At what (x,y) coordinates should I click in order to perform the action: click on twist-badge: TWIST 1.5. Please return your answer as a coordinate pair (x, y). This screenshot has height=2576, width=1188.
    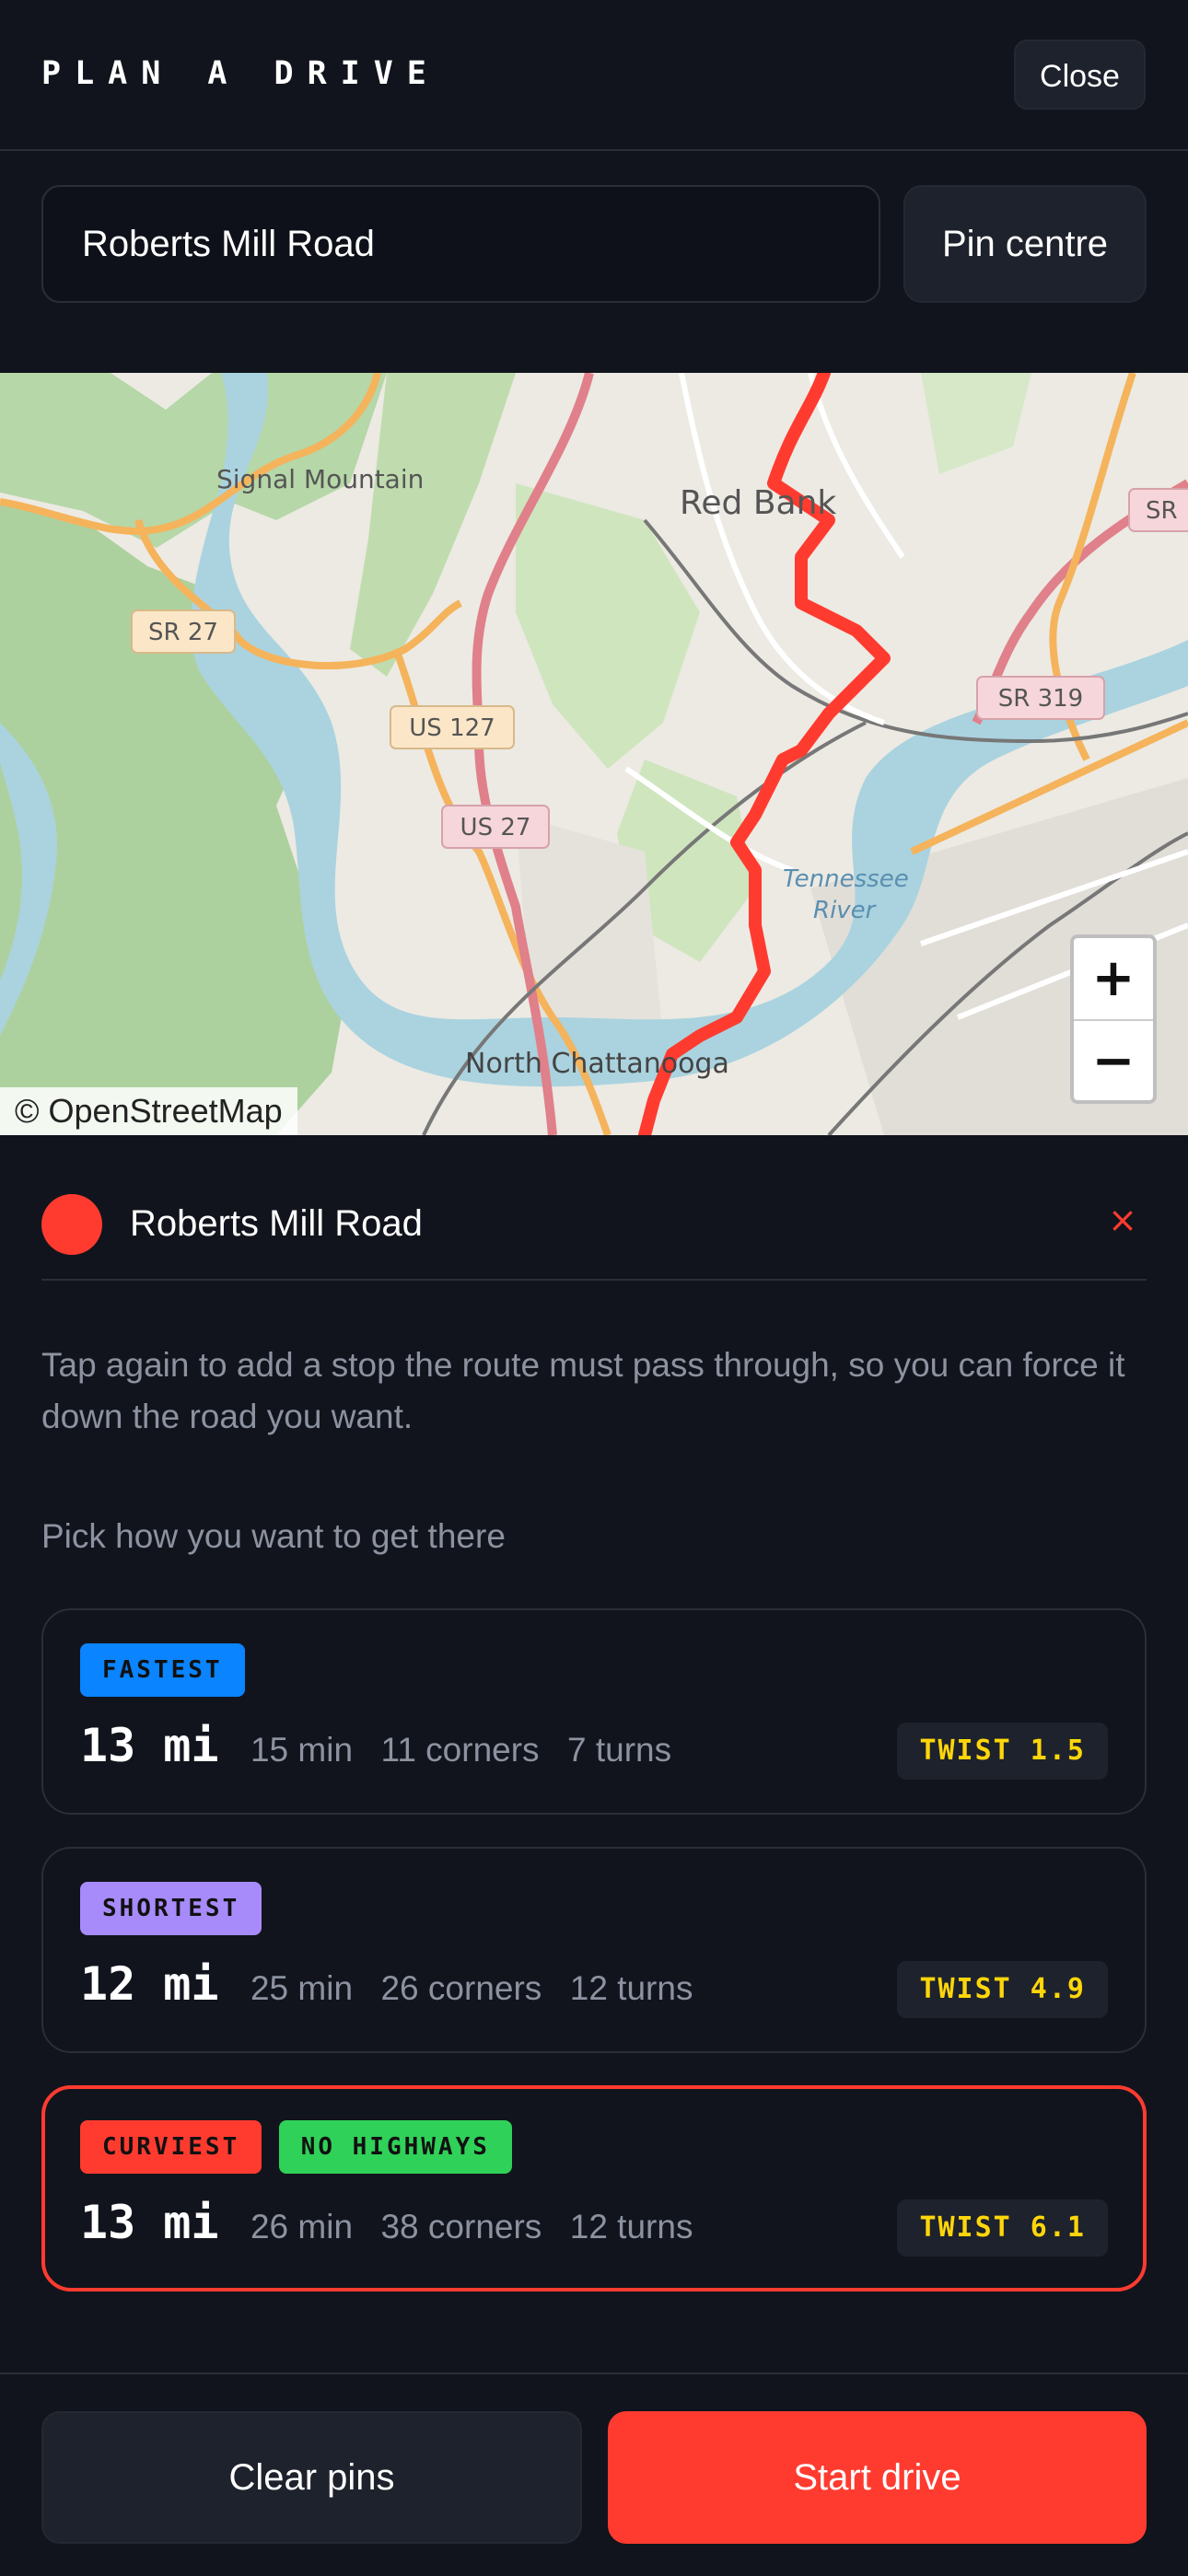
    Looking at the image, I should click on (1002, 1751).